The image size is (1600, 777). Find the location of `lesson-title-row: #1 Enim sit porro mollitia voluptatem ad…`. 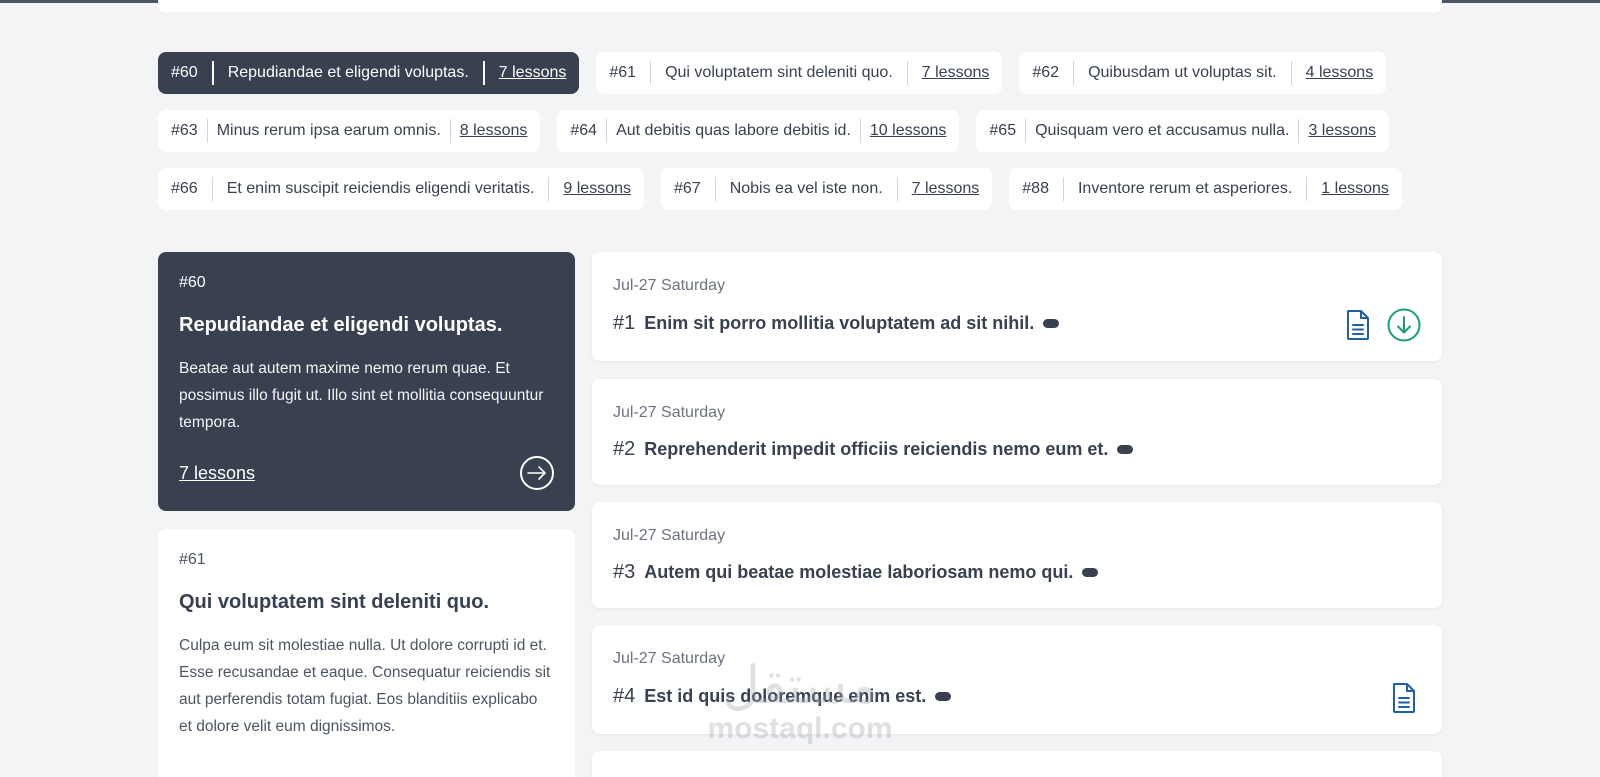

lesson-title-row: #1 Enim sit porro mollitia voluptatem ad… is located at coordinates (836, 323).